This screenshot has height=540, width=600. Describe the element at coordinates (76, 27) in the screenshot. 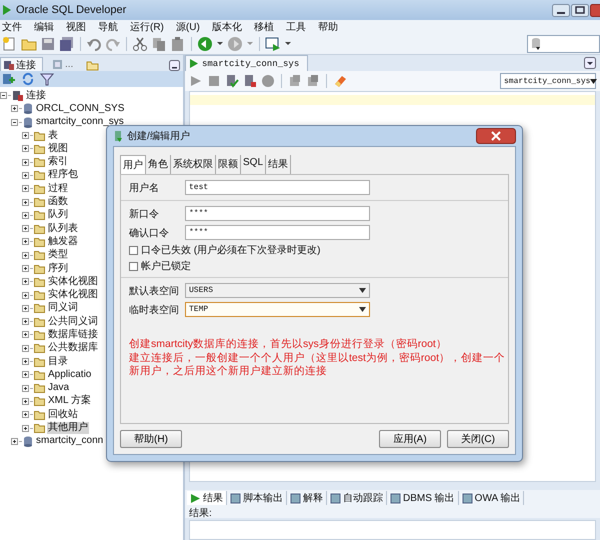

I see `menu-item: 视图` at that location.